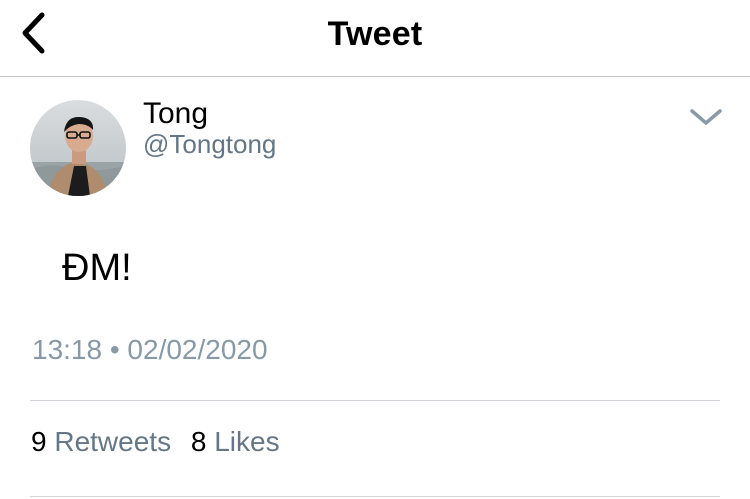 This screenshot has height=499, width=750. Describe the element at coordinates (150, 349) in the screenshot. I see `tweet-timestamp: 13:18 • 02/02/2020` at that location.